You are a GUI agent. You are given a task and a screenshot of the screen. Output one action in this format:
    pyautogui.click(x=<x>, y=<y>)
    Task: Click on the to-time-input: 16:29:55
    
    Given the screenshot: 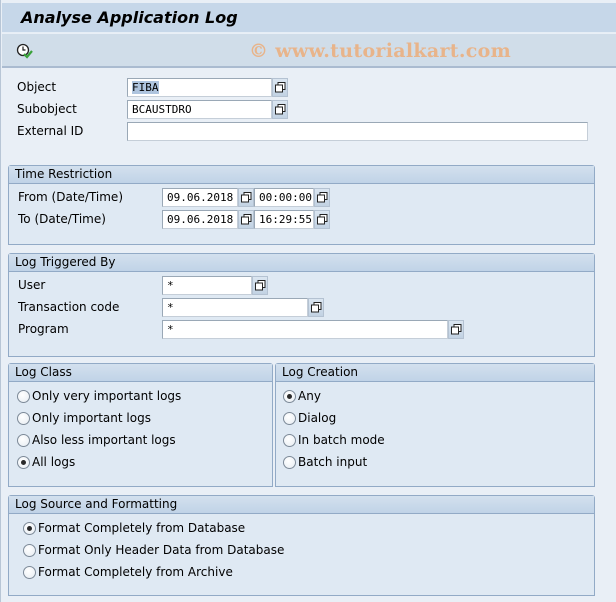 What is the action you would take?
    pyautogui.click(x=284, y=219)
    